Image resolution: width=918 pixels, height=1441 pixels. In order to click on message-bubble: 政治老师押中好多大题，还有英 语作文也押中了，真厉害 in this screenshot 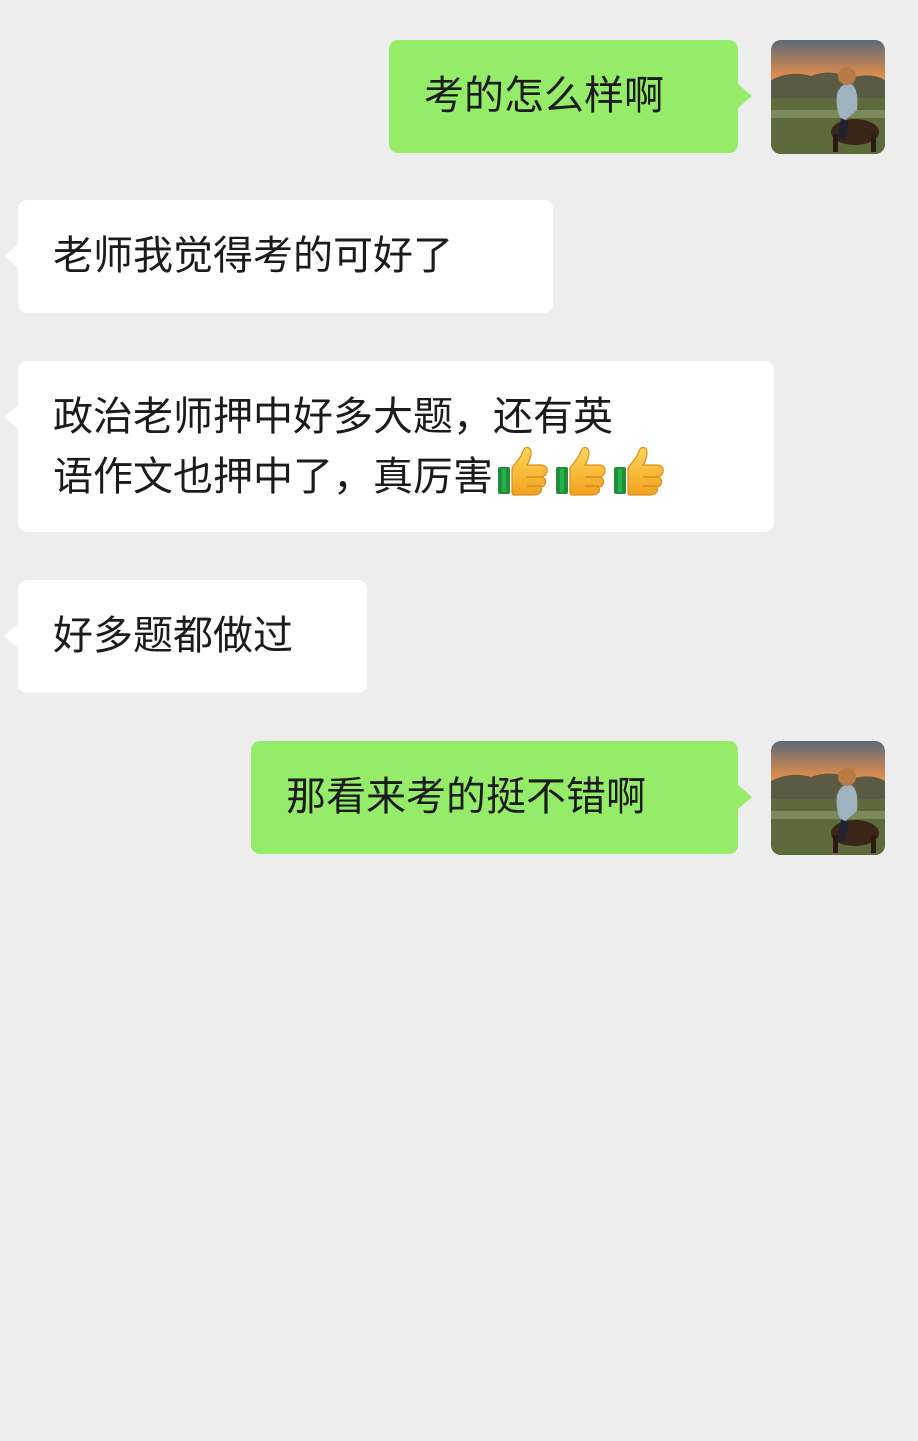, I will do `click(396, 446)`.